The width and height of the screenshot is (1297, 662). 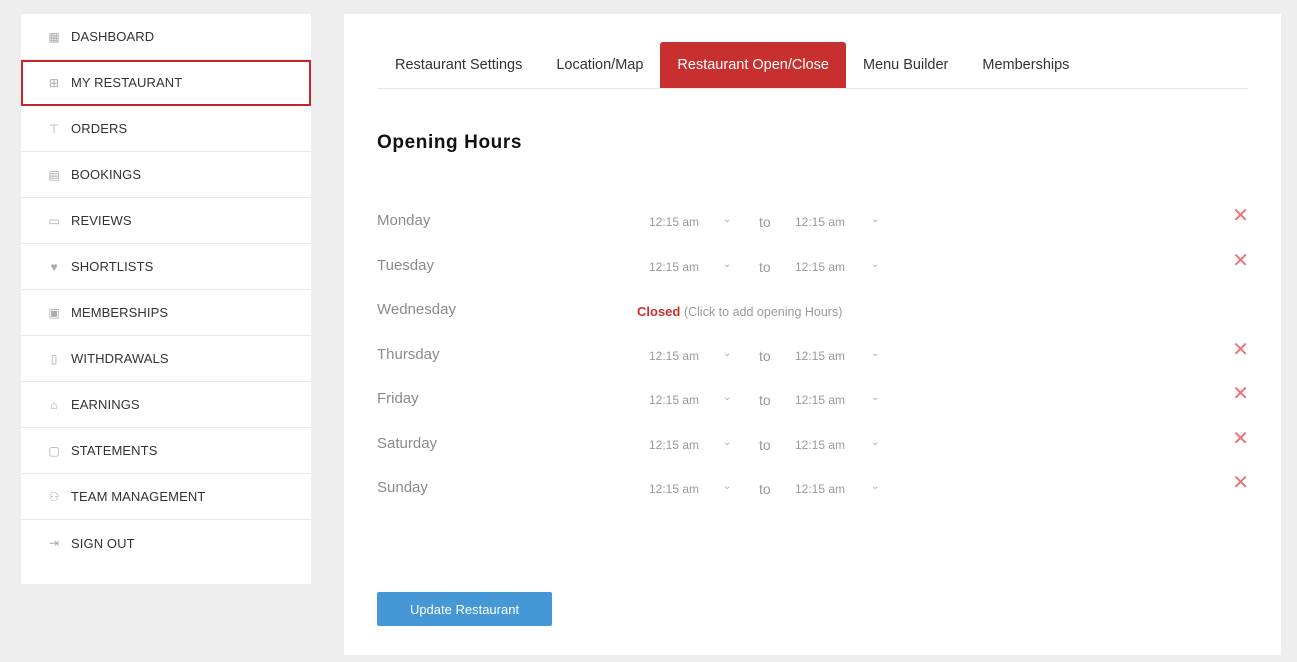 What do you see at coordinates (54, 266) in the screenshot?
I see `heart-icon: ♥` at bounding box center [54, 266].